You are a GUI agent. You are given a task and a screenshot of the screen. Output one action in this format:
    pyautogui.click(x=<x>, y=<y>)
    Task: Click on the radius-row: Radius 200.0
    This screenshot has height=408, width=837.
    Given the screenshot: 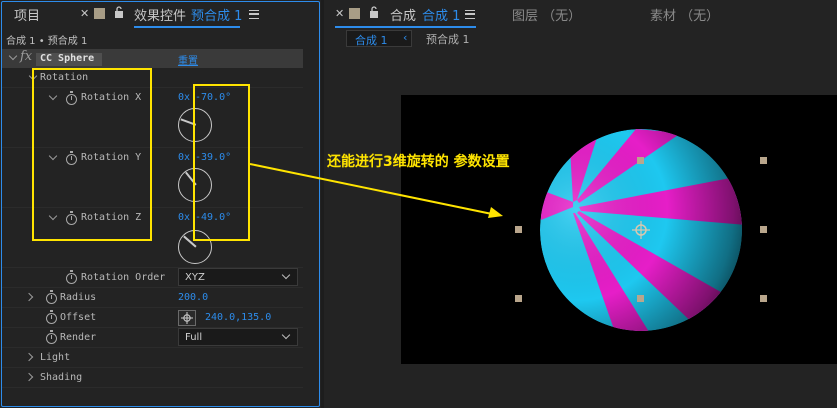 What is the action you would take?
    pyautogui.click(x=152, y=298)
    